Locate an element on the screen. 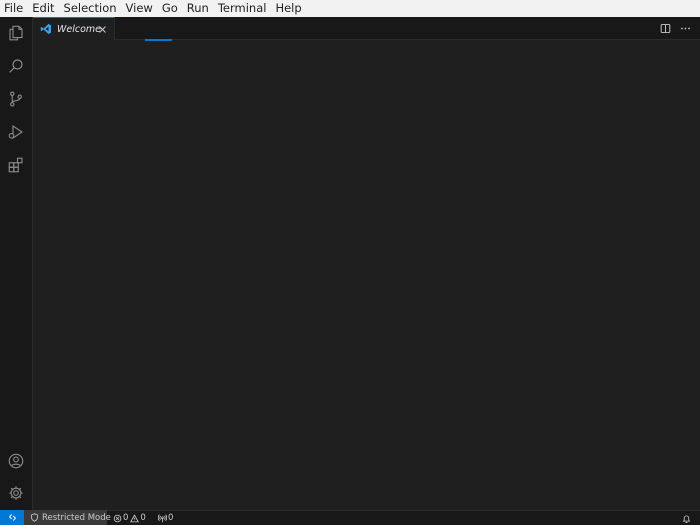 This screenshot has height=525, width=700. tab-label: Welcome is located at coordinates (79, 29).